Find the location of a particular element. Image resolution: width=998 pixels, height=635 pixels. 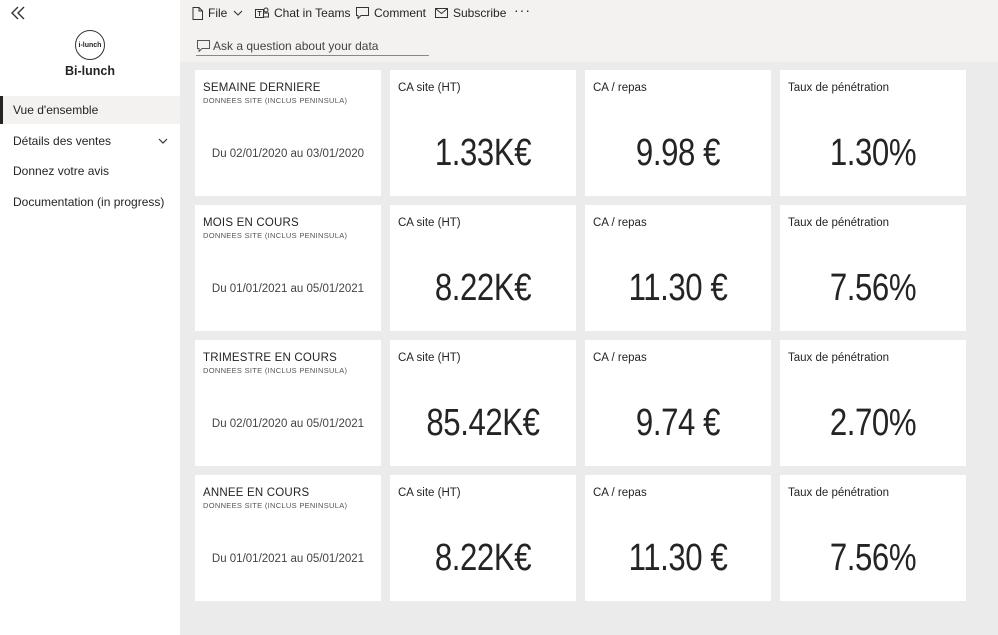

nav-item-details-ventes: Détails des ventes is located at coordinates (90, 141).